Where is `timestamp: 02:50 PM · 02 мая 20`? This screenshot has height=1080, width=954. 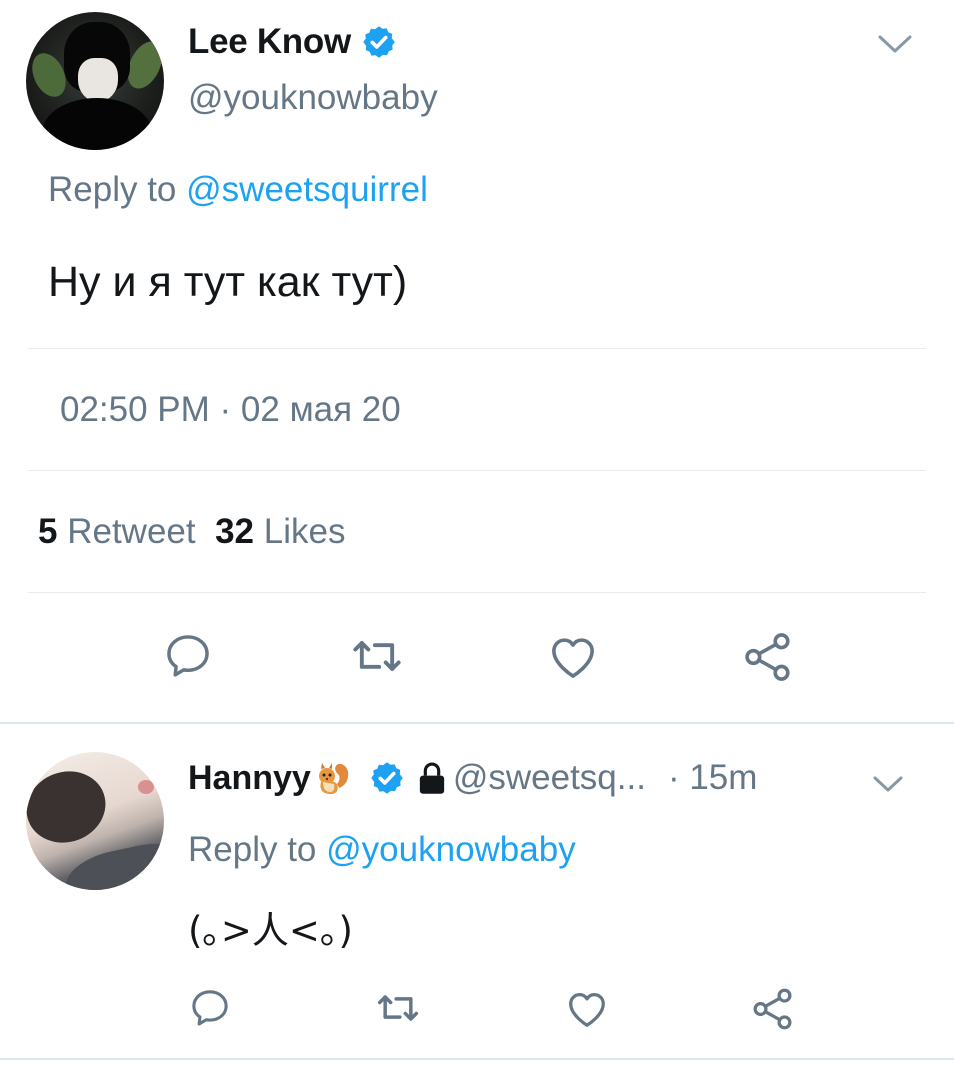
timestamp: 02:50 PM · 02 мая 20 is located at coordinates (230, 409).